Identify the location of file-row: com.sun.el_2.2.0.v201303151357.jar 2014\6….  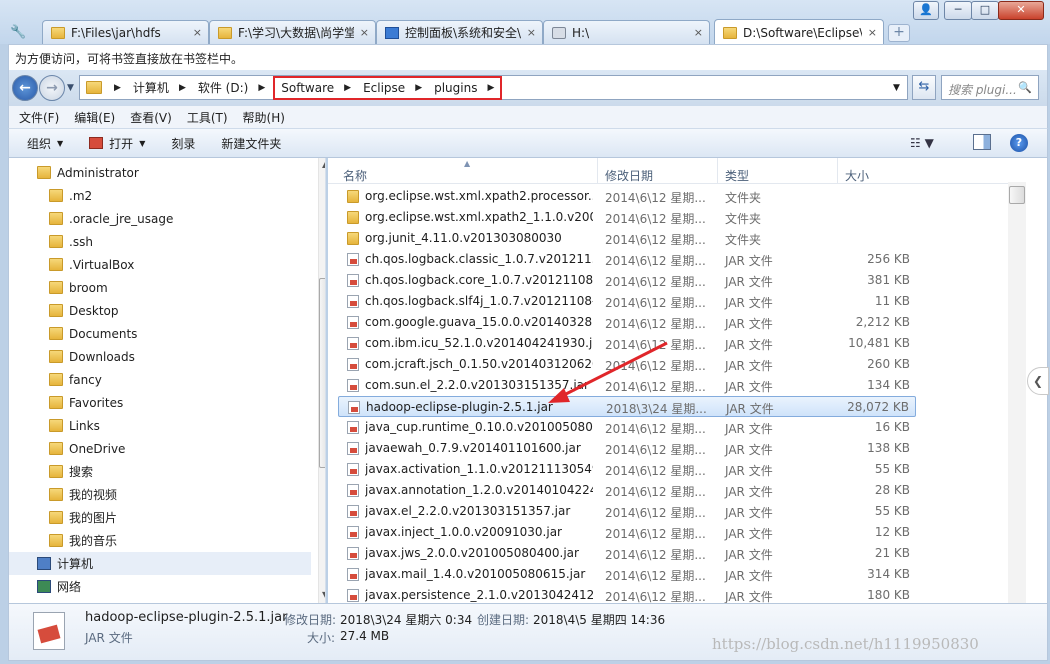
(627, 385).